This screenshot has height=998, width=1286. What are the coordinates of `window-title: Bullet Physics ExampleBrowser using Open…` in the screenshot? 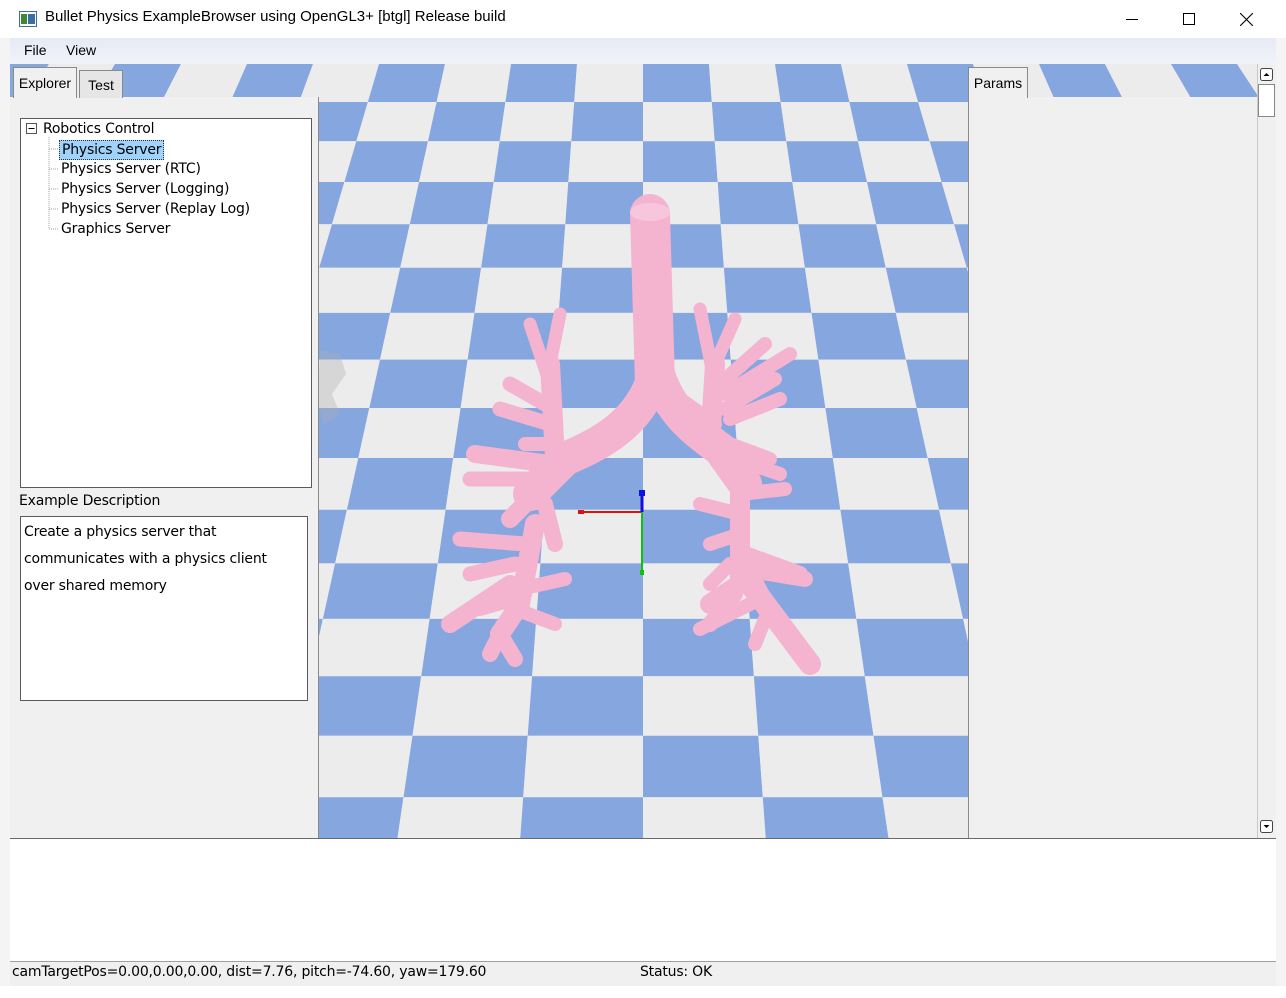 It's located at (275, 16).